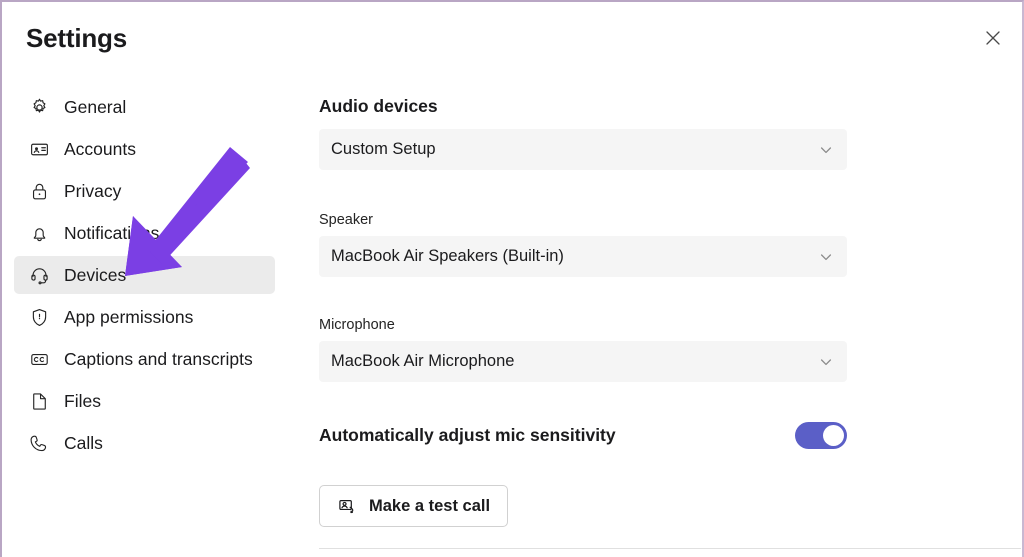 This screenshot has width=1024, height=557. What do you see at coordinates (39, 107) in the screenshot?
I see `gear-icon` at bounding box center [39, 107].